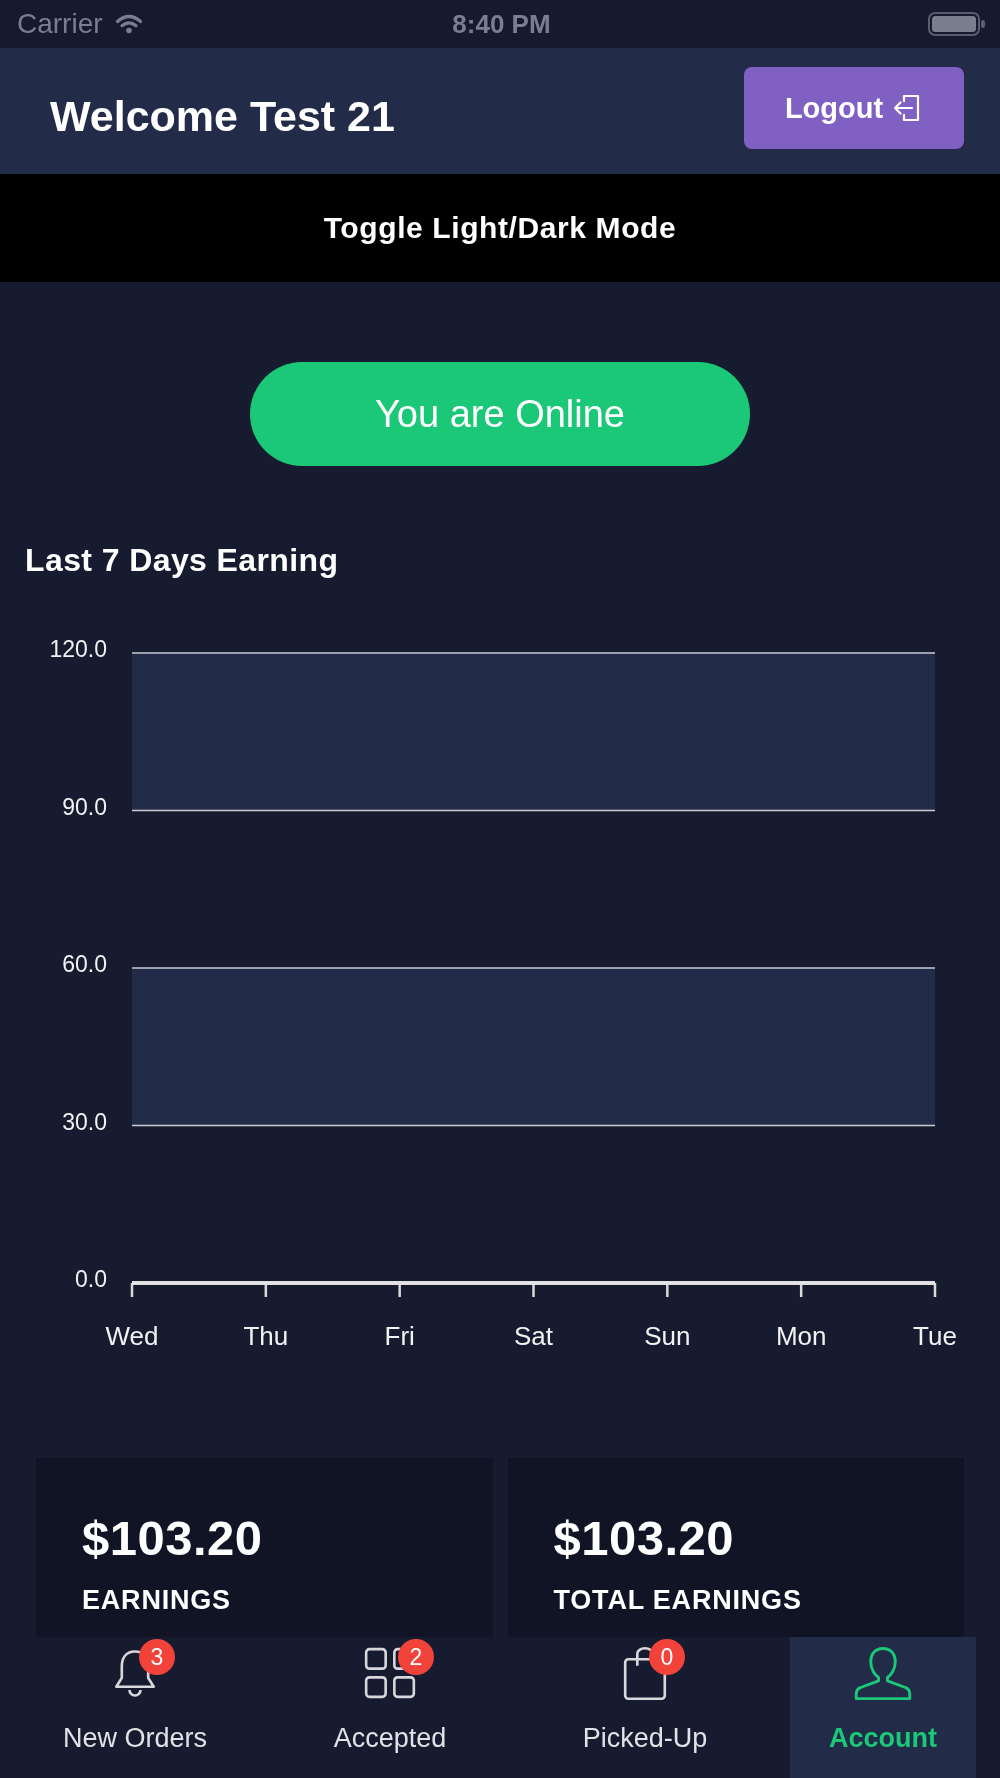  I want to click on y-tick-label: 30.0, so click(84, 1121).